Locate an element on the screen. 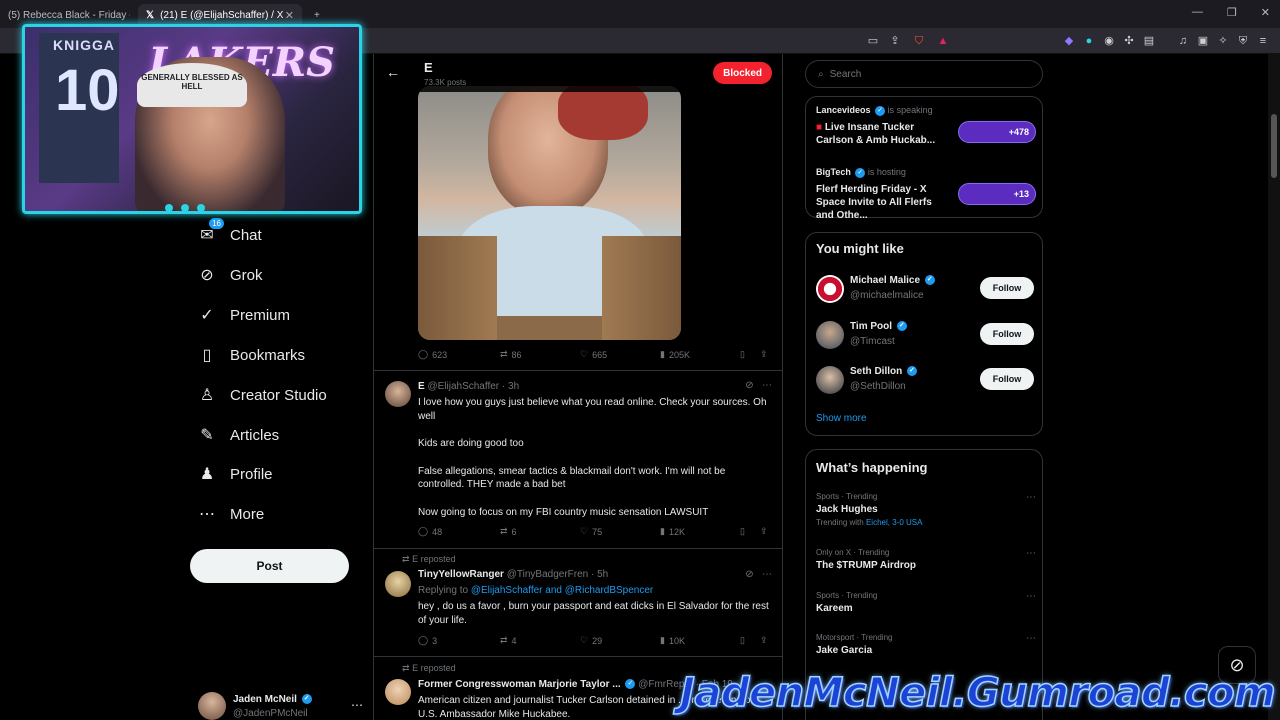  views-button: ▮ 10K is located at coordinates (672, 640).